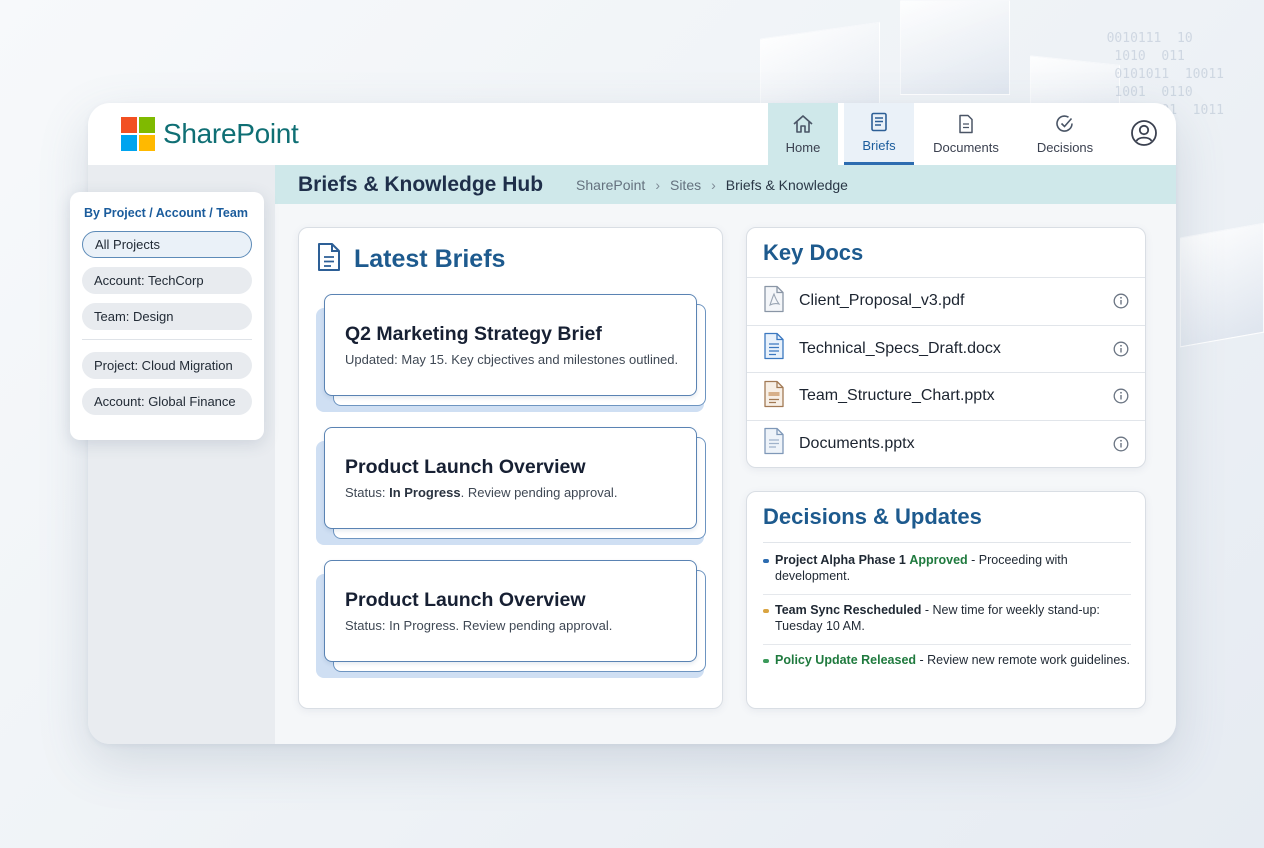  I want to click on doc-name: Team_Structure_Chart.pptx, so click(897, 396).